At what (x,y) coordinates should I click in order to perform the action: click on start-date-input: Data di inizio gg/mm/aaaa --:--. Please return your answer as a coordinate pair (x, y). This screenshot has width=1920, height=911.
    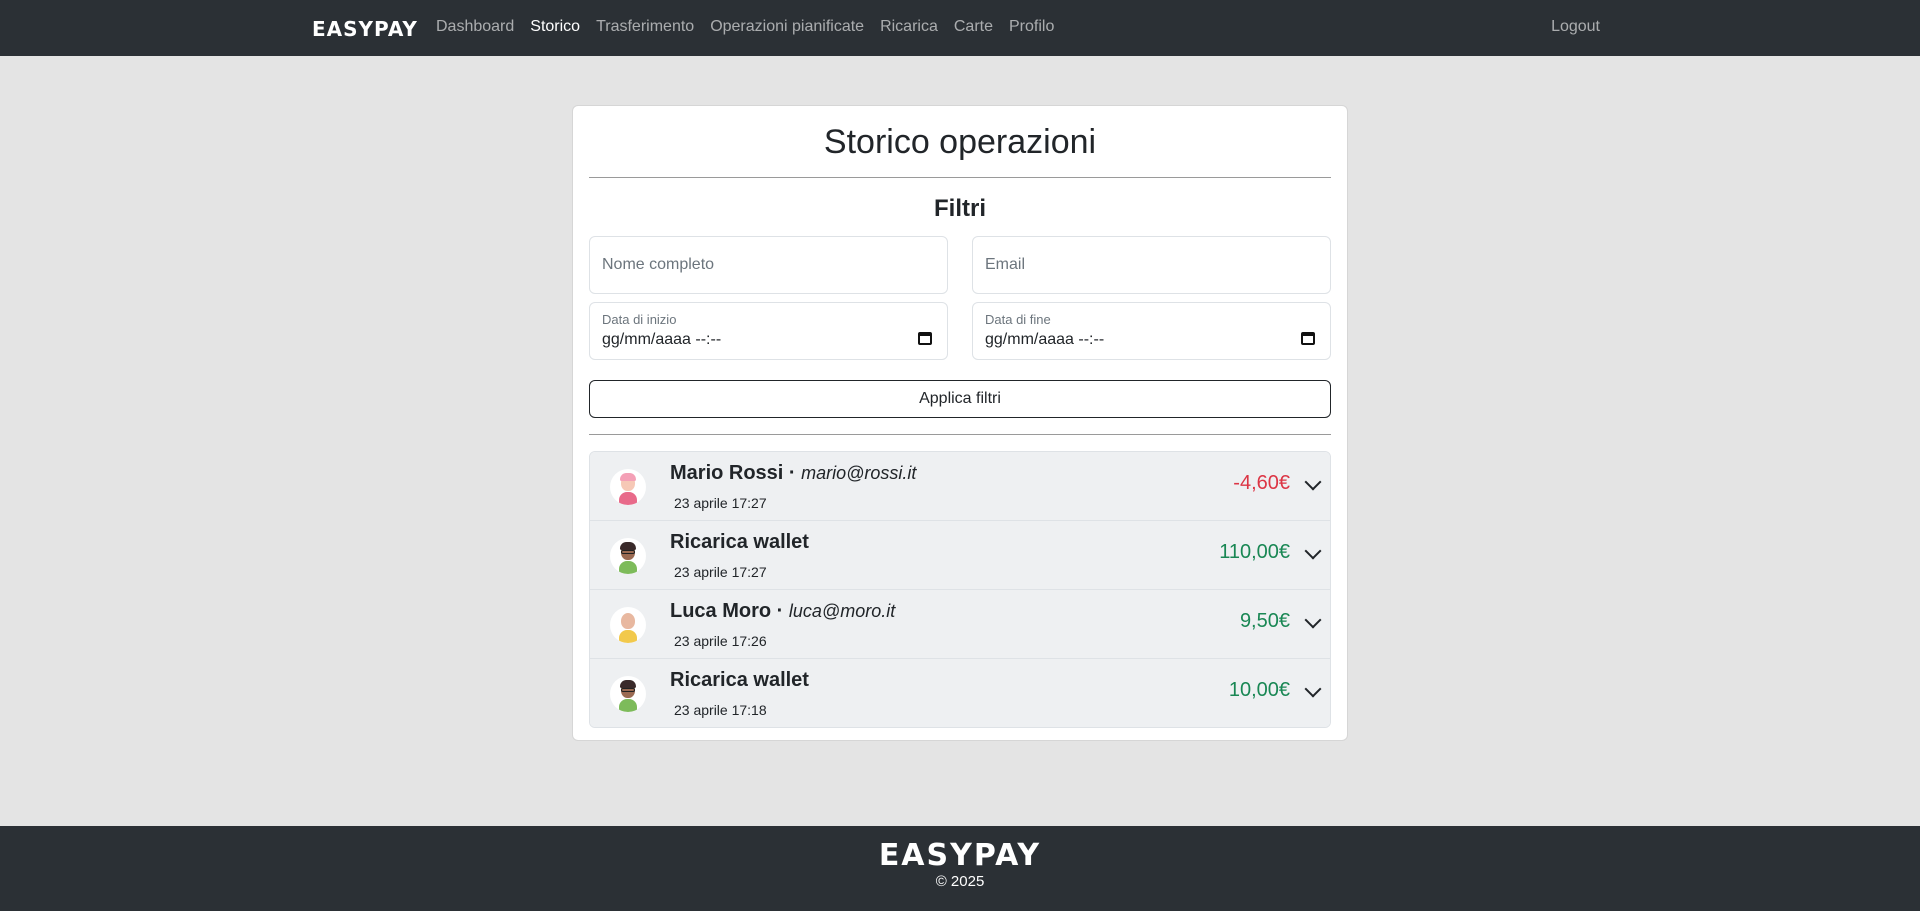
    Looking at the image, I should click on (768, 331).